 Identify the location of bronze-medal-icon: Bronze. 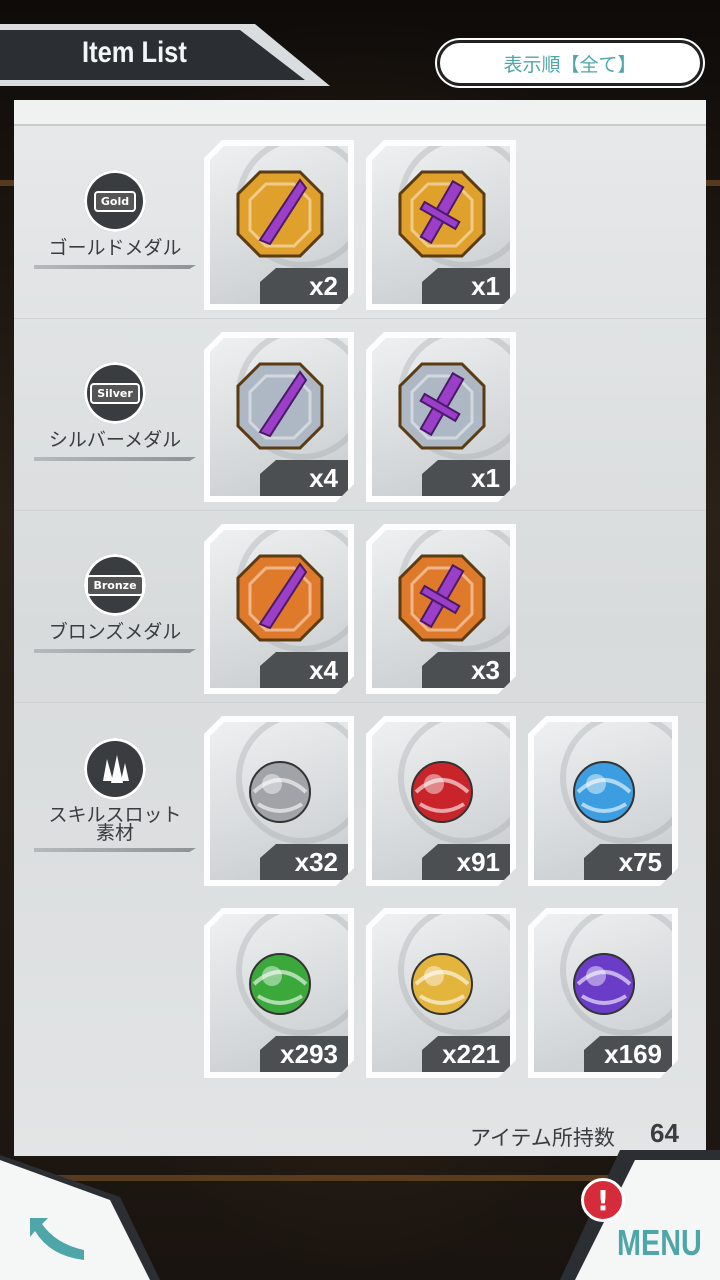
(115, 585).